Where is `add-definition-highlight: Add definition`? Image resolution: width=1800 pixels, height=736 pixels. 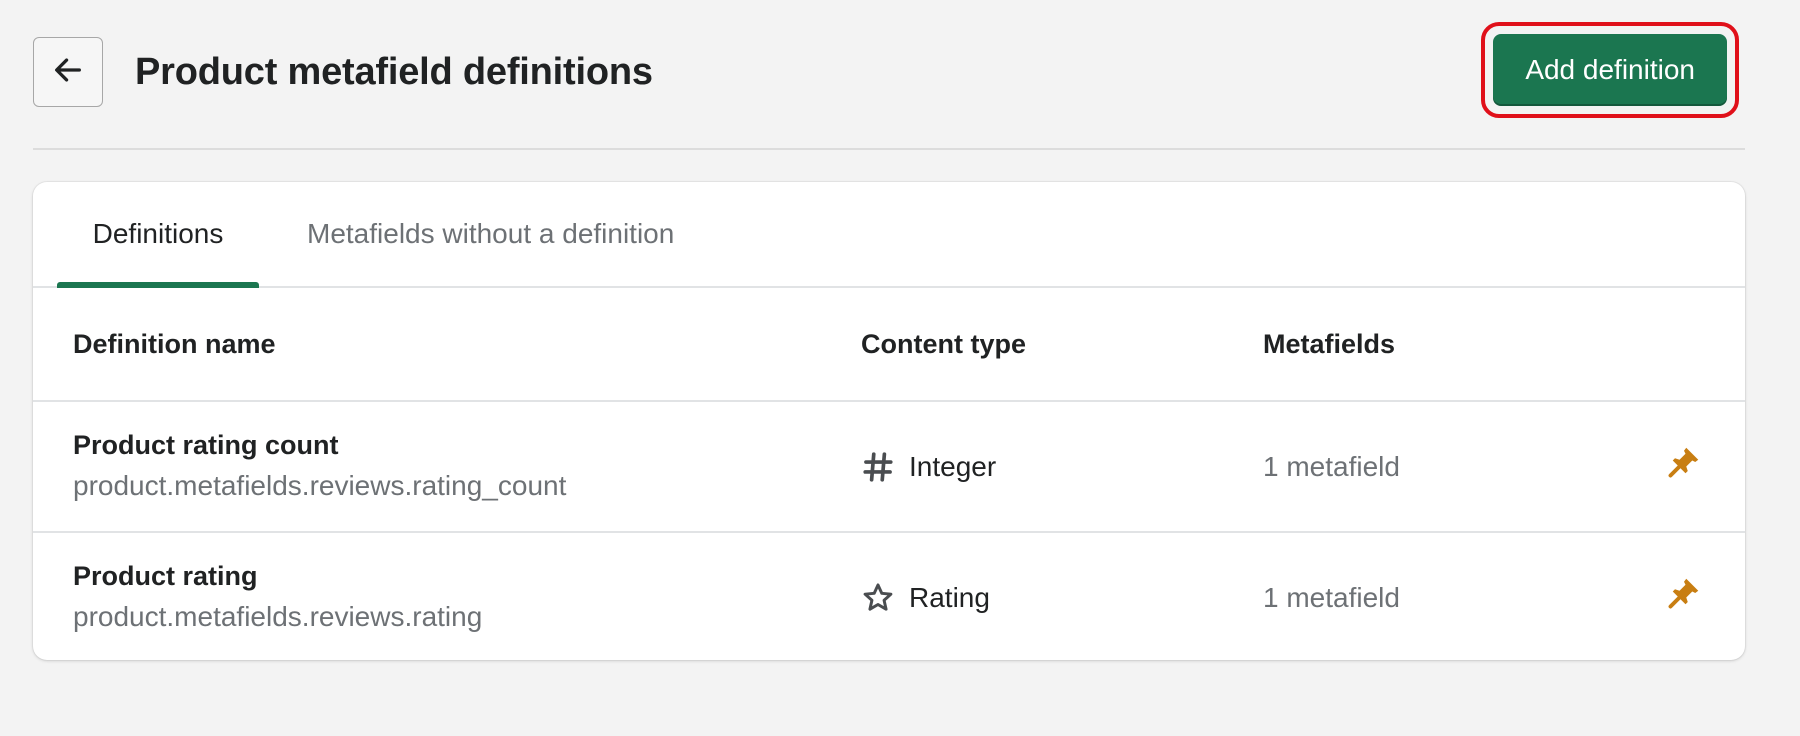
add-definition-highlight: Add definition is located at coordinates (1610, 70).